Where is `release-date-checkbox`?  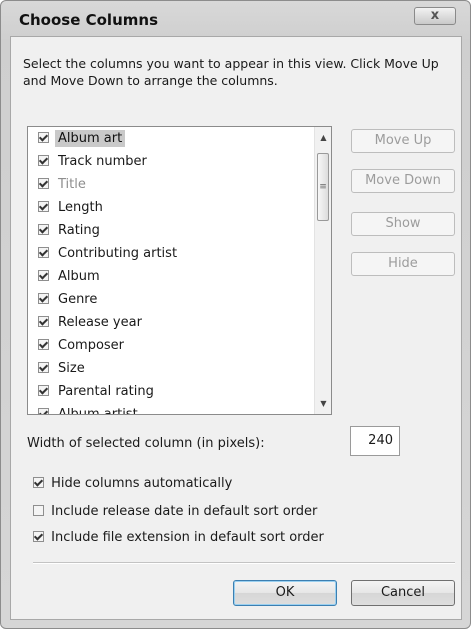 release-date-checkbox is located at coordinates (38, 510).